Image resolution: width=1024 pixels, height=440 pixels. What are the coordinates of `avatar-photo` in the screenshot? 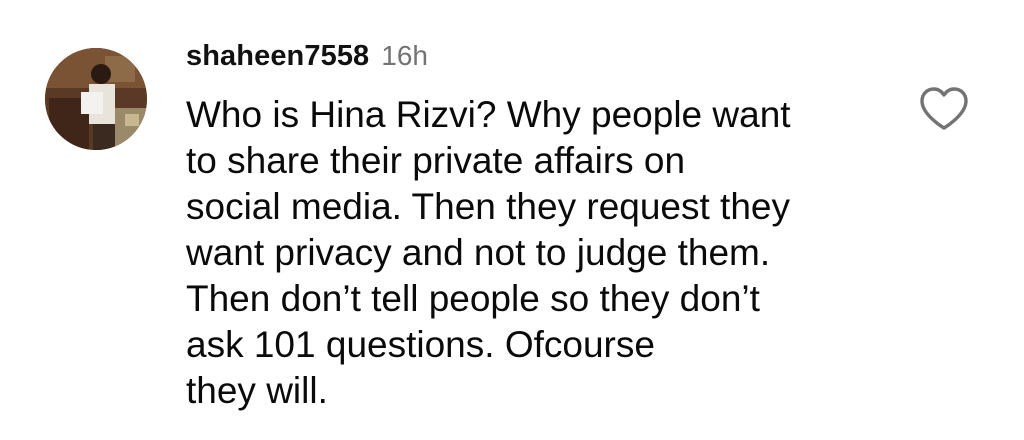 It's located at (96, 99).